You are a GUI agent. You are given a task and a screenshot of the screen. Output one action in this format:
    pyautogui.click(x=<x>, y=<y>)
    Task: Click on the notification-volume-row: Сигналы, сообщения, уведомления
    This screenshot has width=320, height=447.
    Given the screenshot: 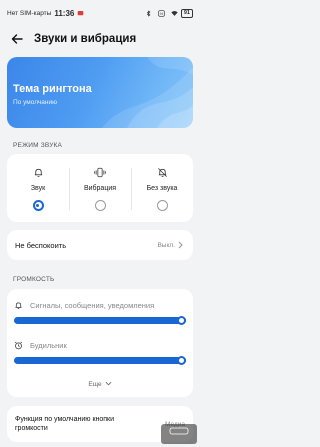 What is the action you would take?
    pyautogui.click(x=100, y=313)
    